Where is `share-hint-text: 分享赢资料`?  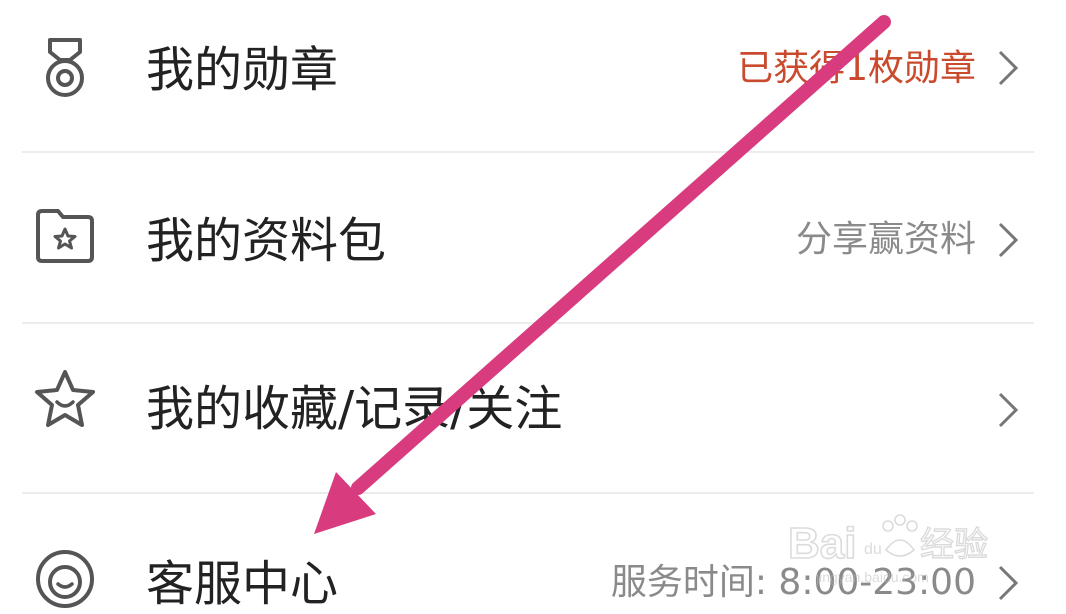
share-hint-text: 分享赢资料 is located at coordinates (885, 239).